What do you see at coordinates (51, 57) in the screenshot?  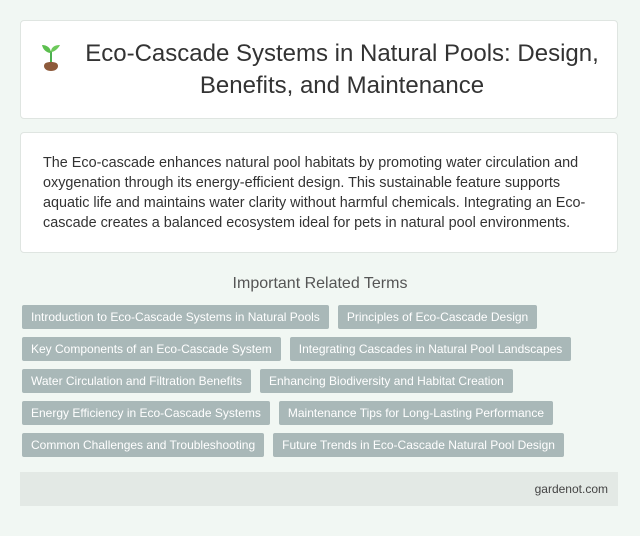 I see `sprout-icon` at bounding box center [51, 57].